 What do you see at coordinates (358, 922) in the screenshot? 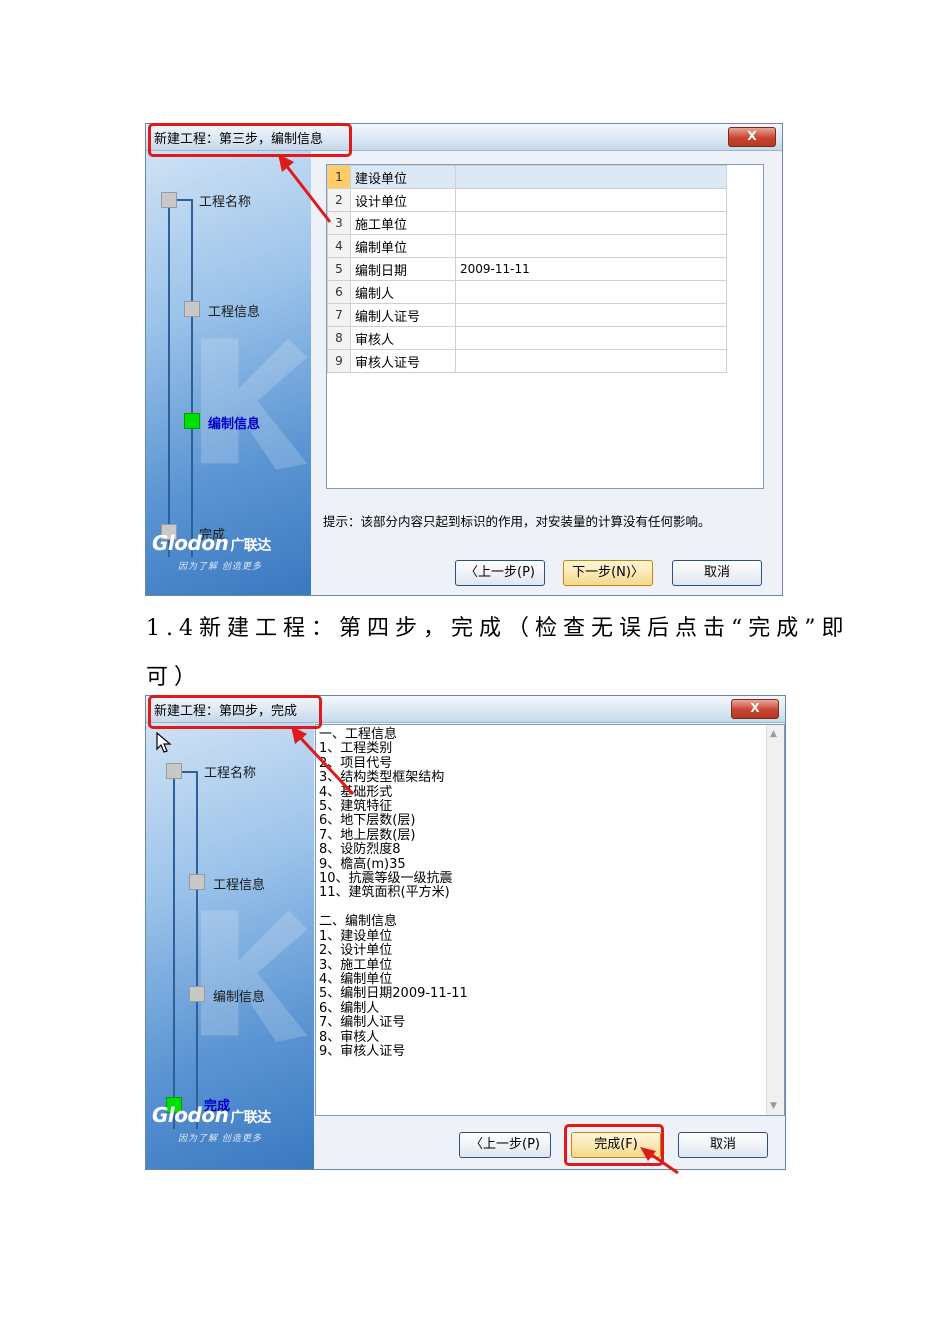
I see `summary-line: 二、编制信息` at bounding box center [358, 922].